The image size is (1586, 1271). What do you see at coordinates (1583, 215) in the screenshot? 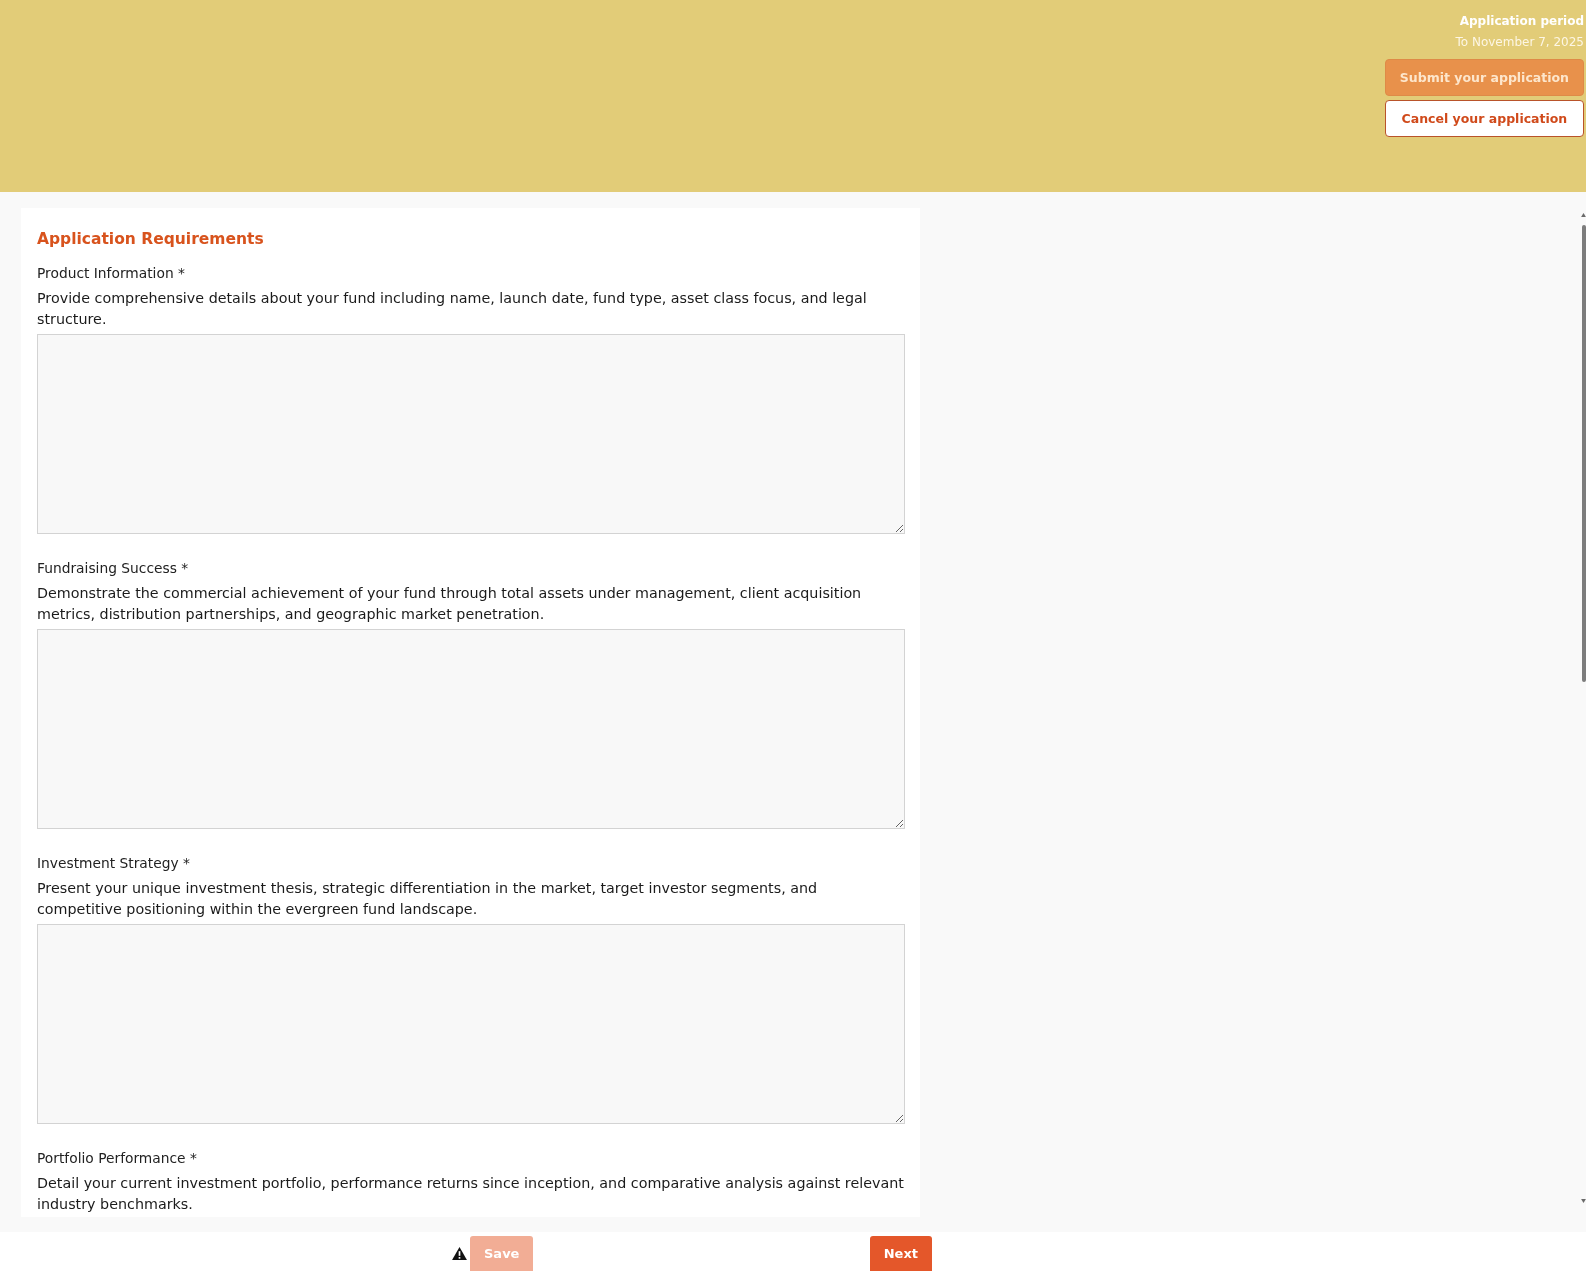
I see `scroll-up-arrow-icon` at bounding box center [1583, 215].